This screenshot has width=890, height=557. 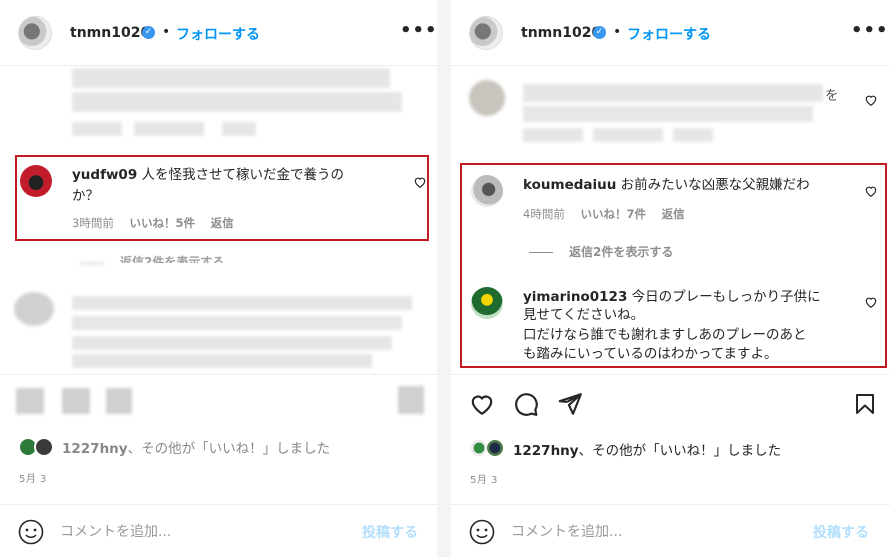 I want to click on blurred-line, so click(x=92, y=263).